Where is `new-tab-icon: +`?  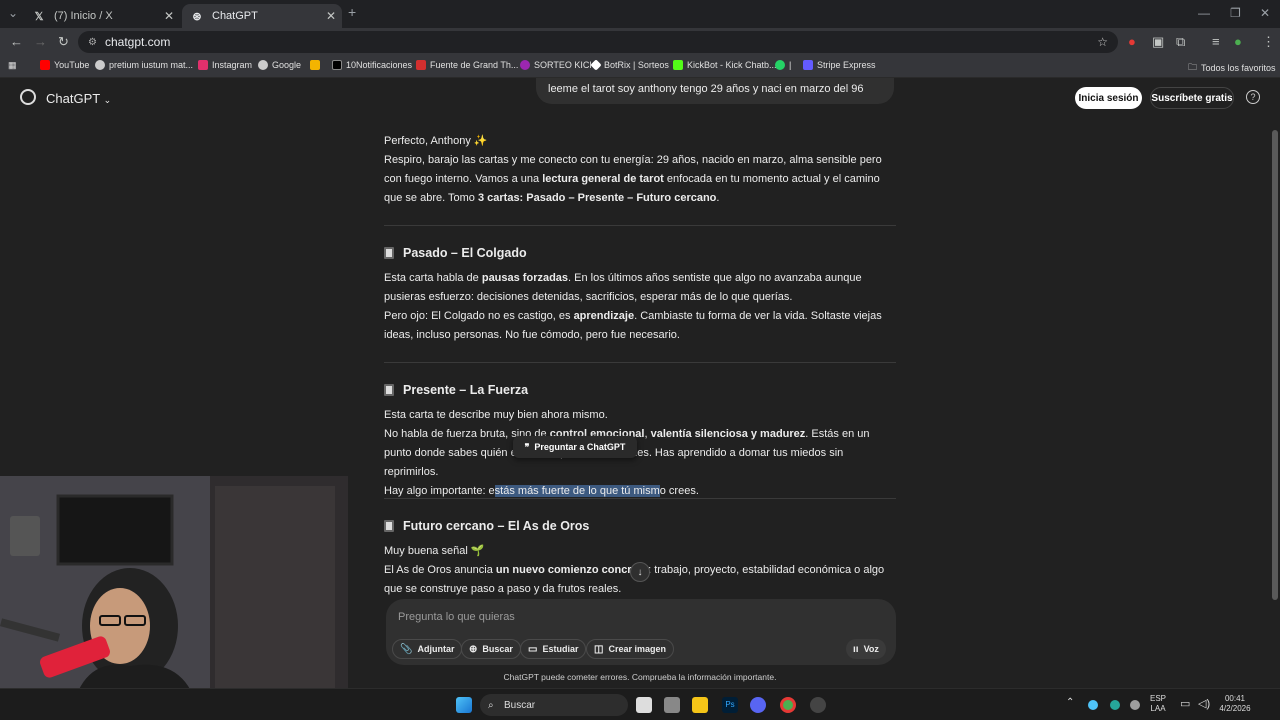
new-tab-icon: + is located at coordinates (352, 12).